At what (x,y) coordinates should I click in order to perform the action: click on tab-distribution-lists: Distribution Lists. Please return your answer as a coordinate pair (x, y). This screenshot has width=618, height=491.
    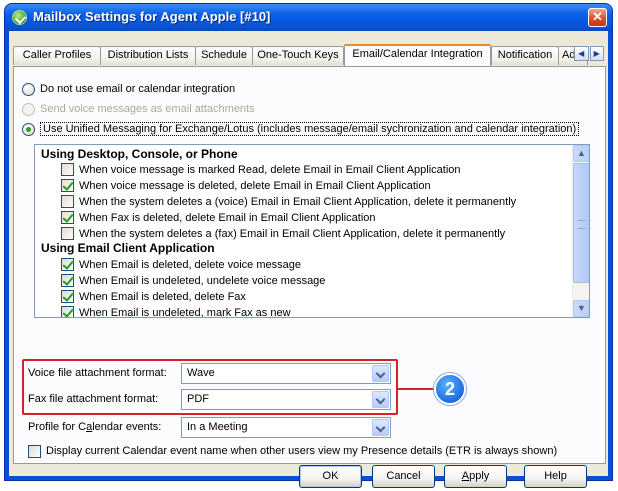
    Looking at the image, I should click on (148, 55).